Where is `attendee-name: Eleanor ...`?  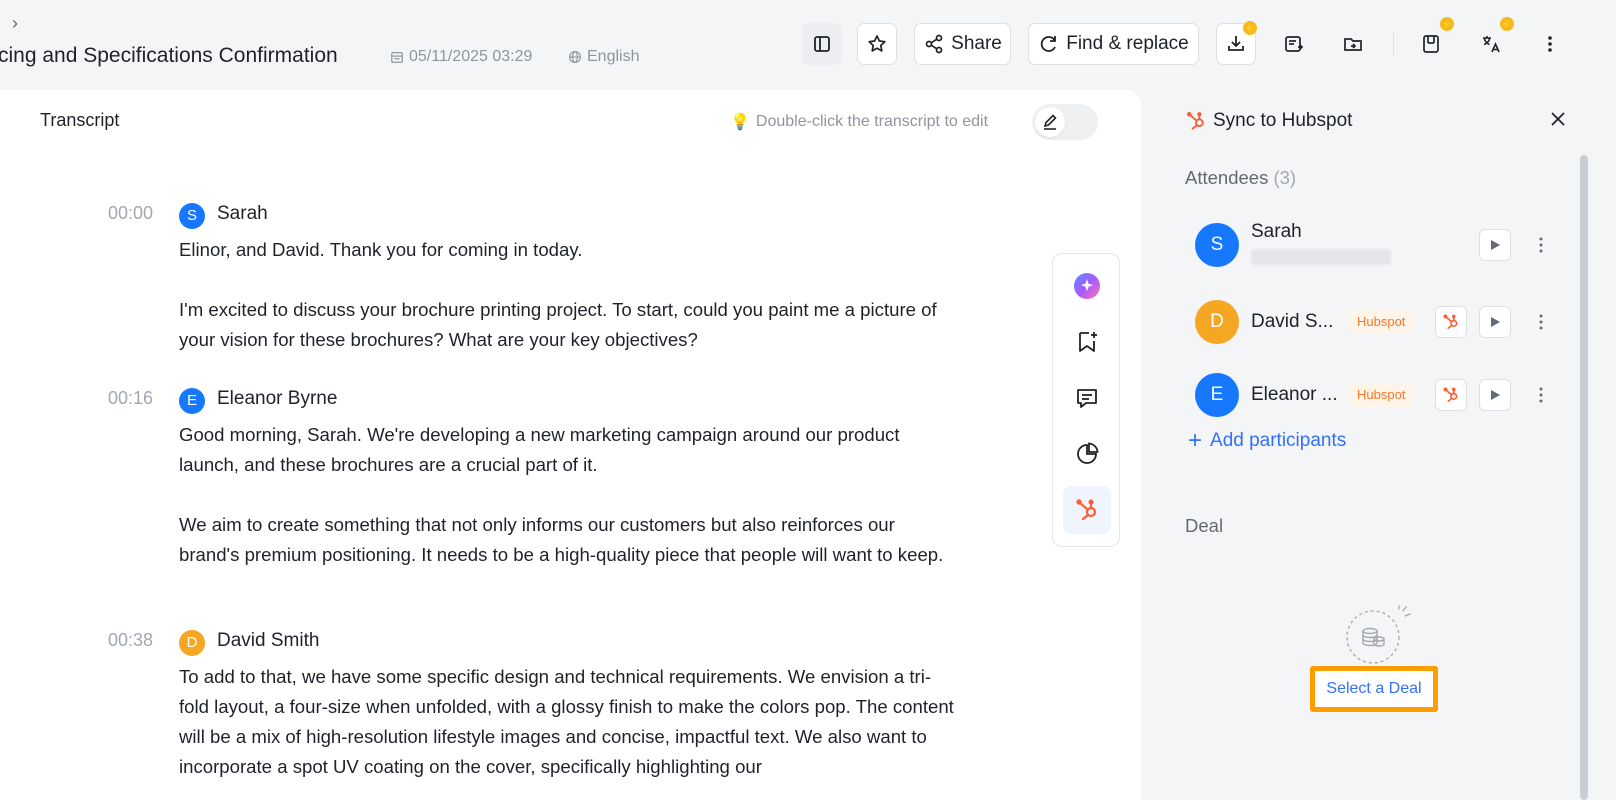
attendee-name: Eleanor ... is located at coordinates (1294, 394).